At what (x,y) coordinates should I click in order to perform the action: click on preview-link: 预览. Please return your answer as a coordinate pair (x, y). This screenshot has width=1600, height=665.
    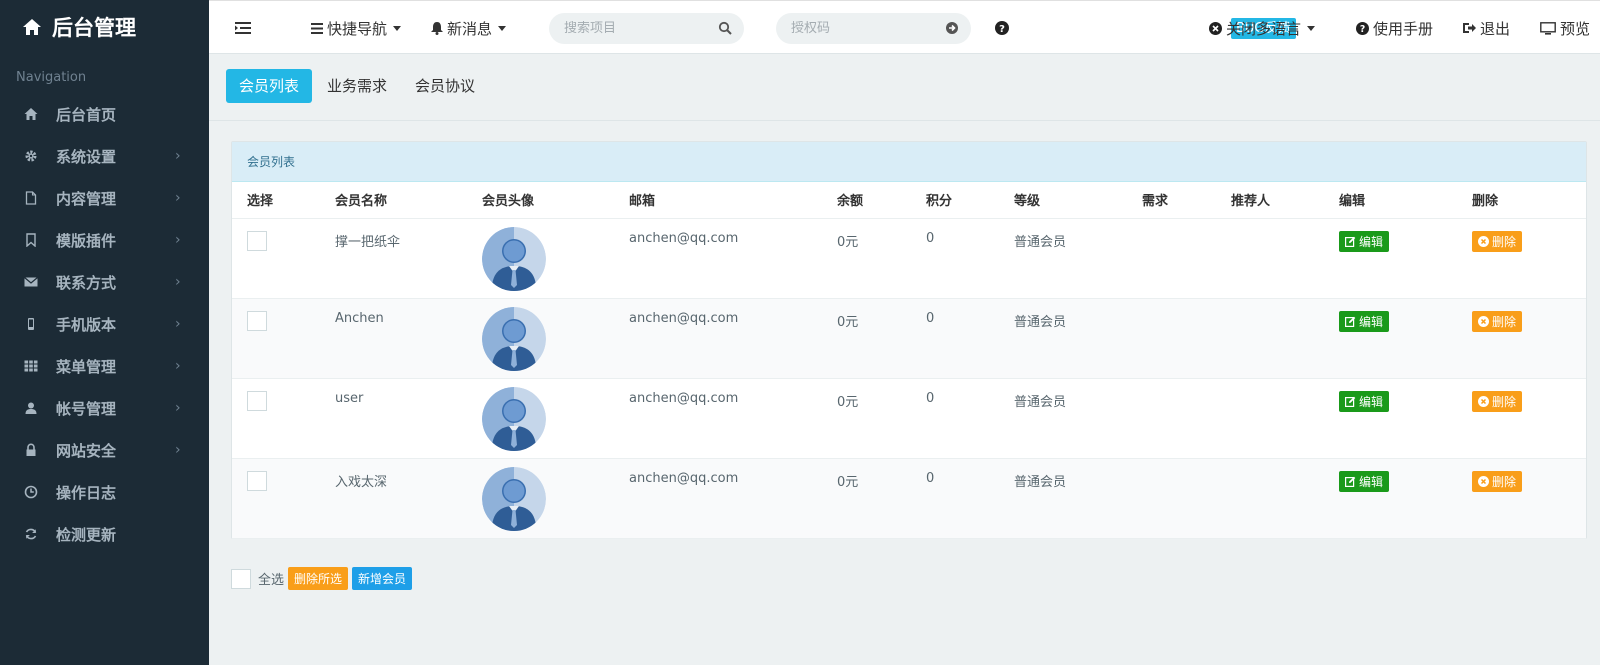
    Looking at the image, I should click on (1565, 28).